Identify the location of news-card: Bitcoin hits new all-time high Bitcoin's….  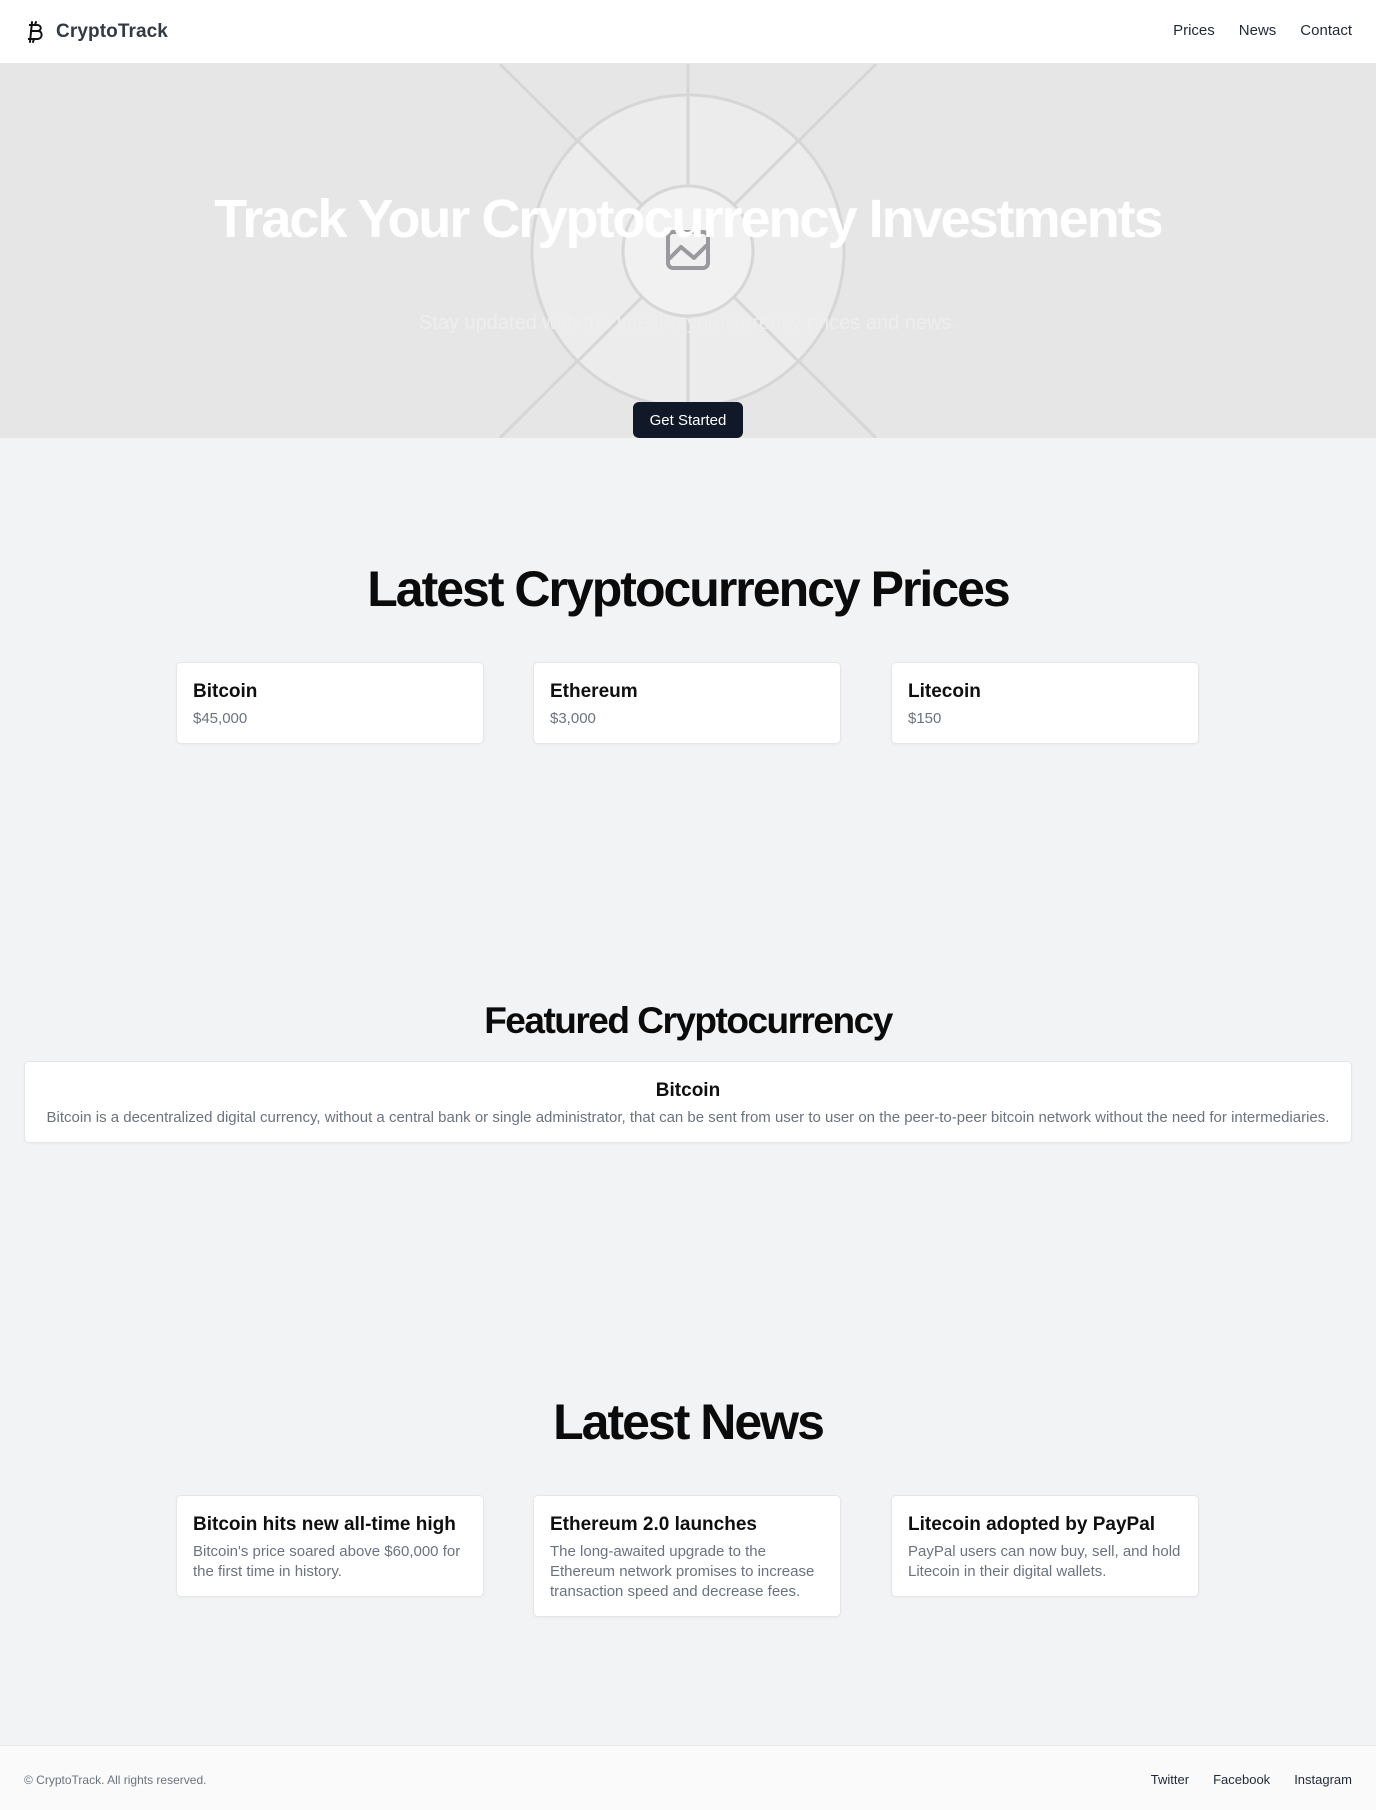
(330, 1546).